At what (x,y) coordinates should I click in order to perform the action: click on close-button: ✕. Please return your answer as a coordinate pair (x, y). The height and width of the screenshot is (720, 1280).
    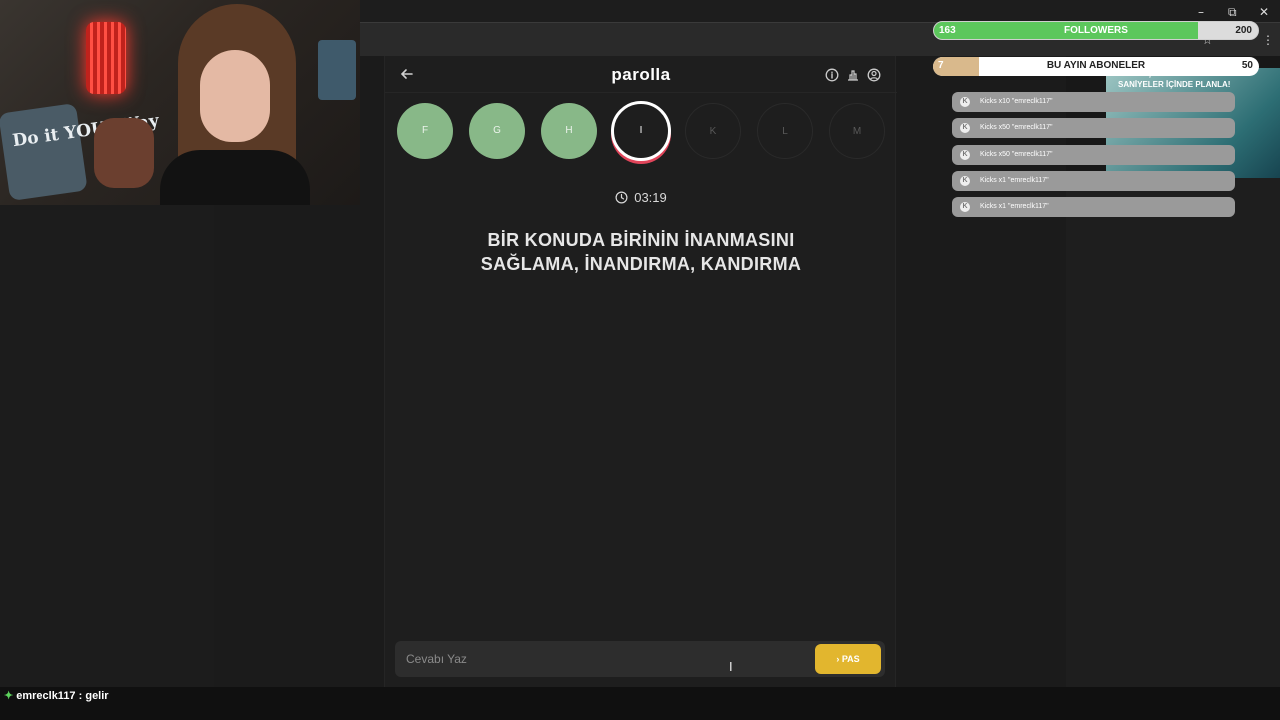
    Looking at the image, I should click on (1264, 12).